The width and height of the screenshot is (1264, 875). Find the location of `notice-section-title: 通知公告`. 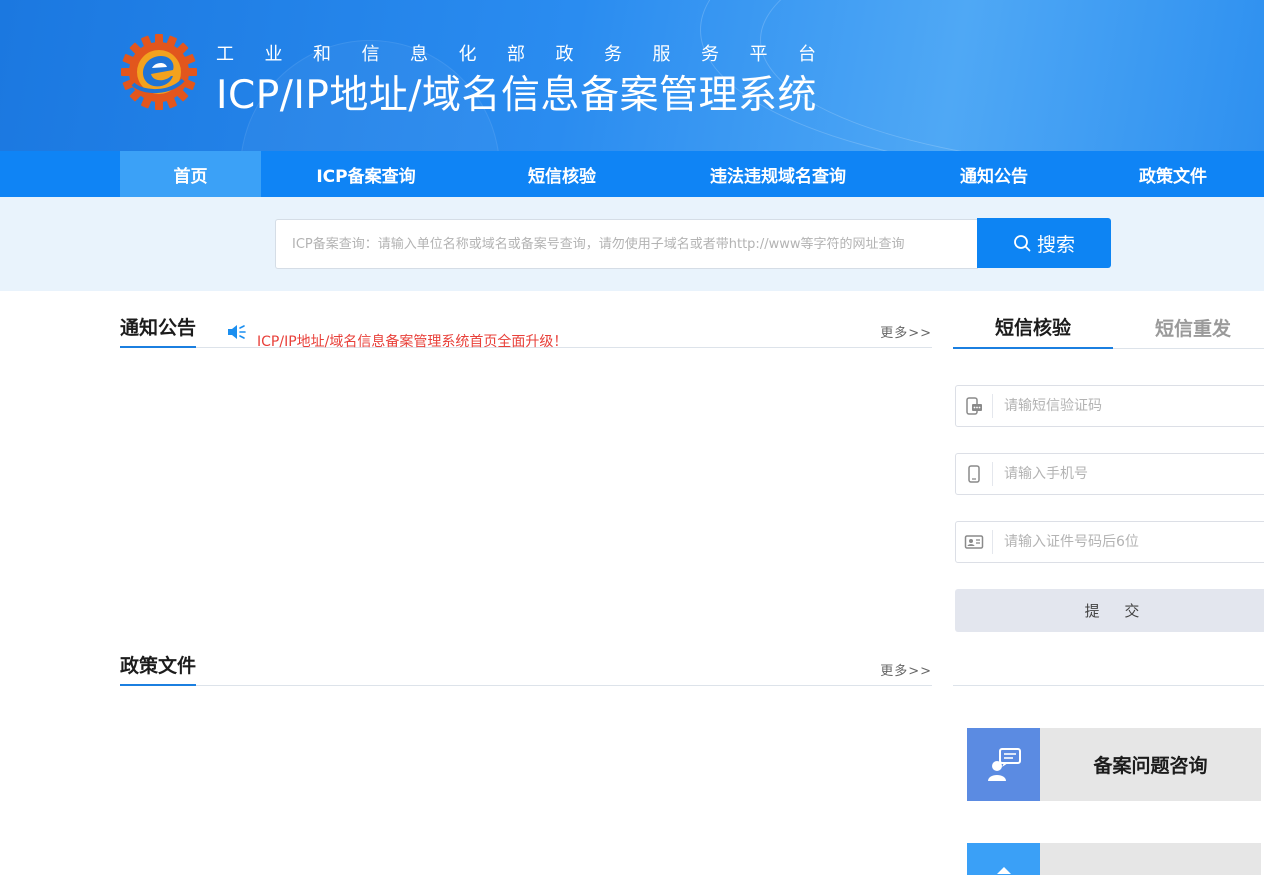

notice-section-title: 通知公告 is located at coordinates (158, 330).